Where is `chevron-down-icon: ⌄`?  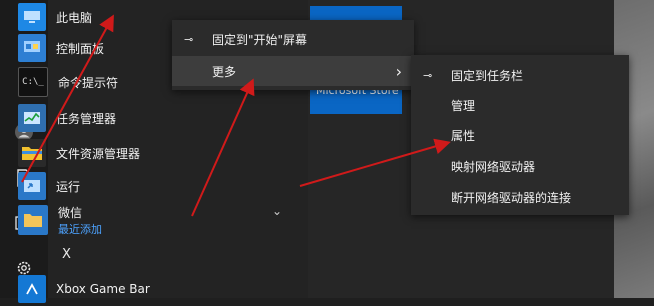
chevron-down-icon: ⌄ is located at coordinates (277, 211).